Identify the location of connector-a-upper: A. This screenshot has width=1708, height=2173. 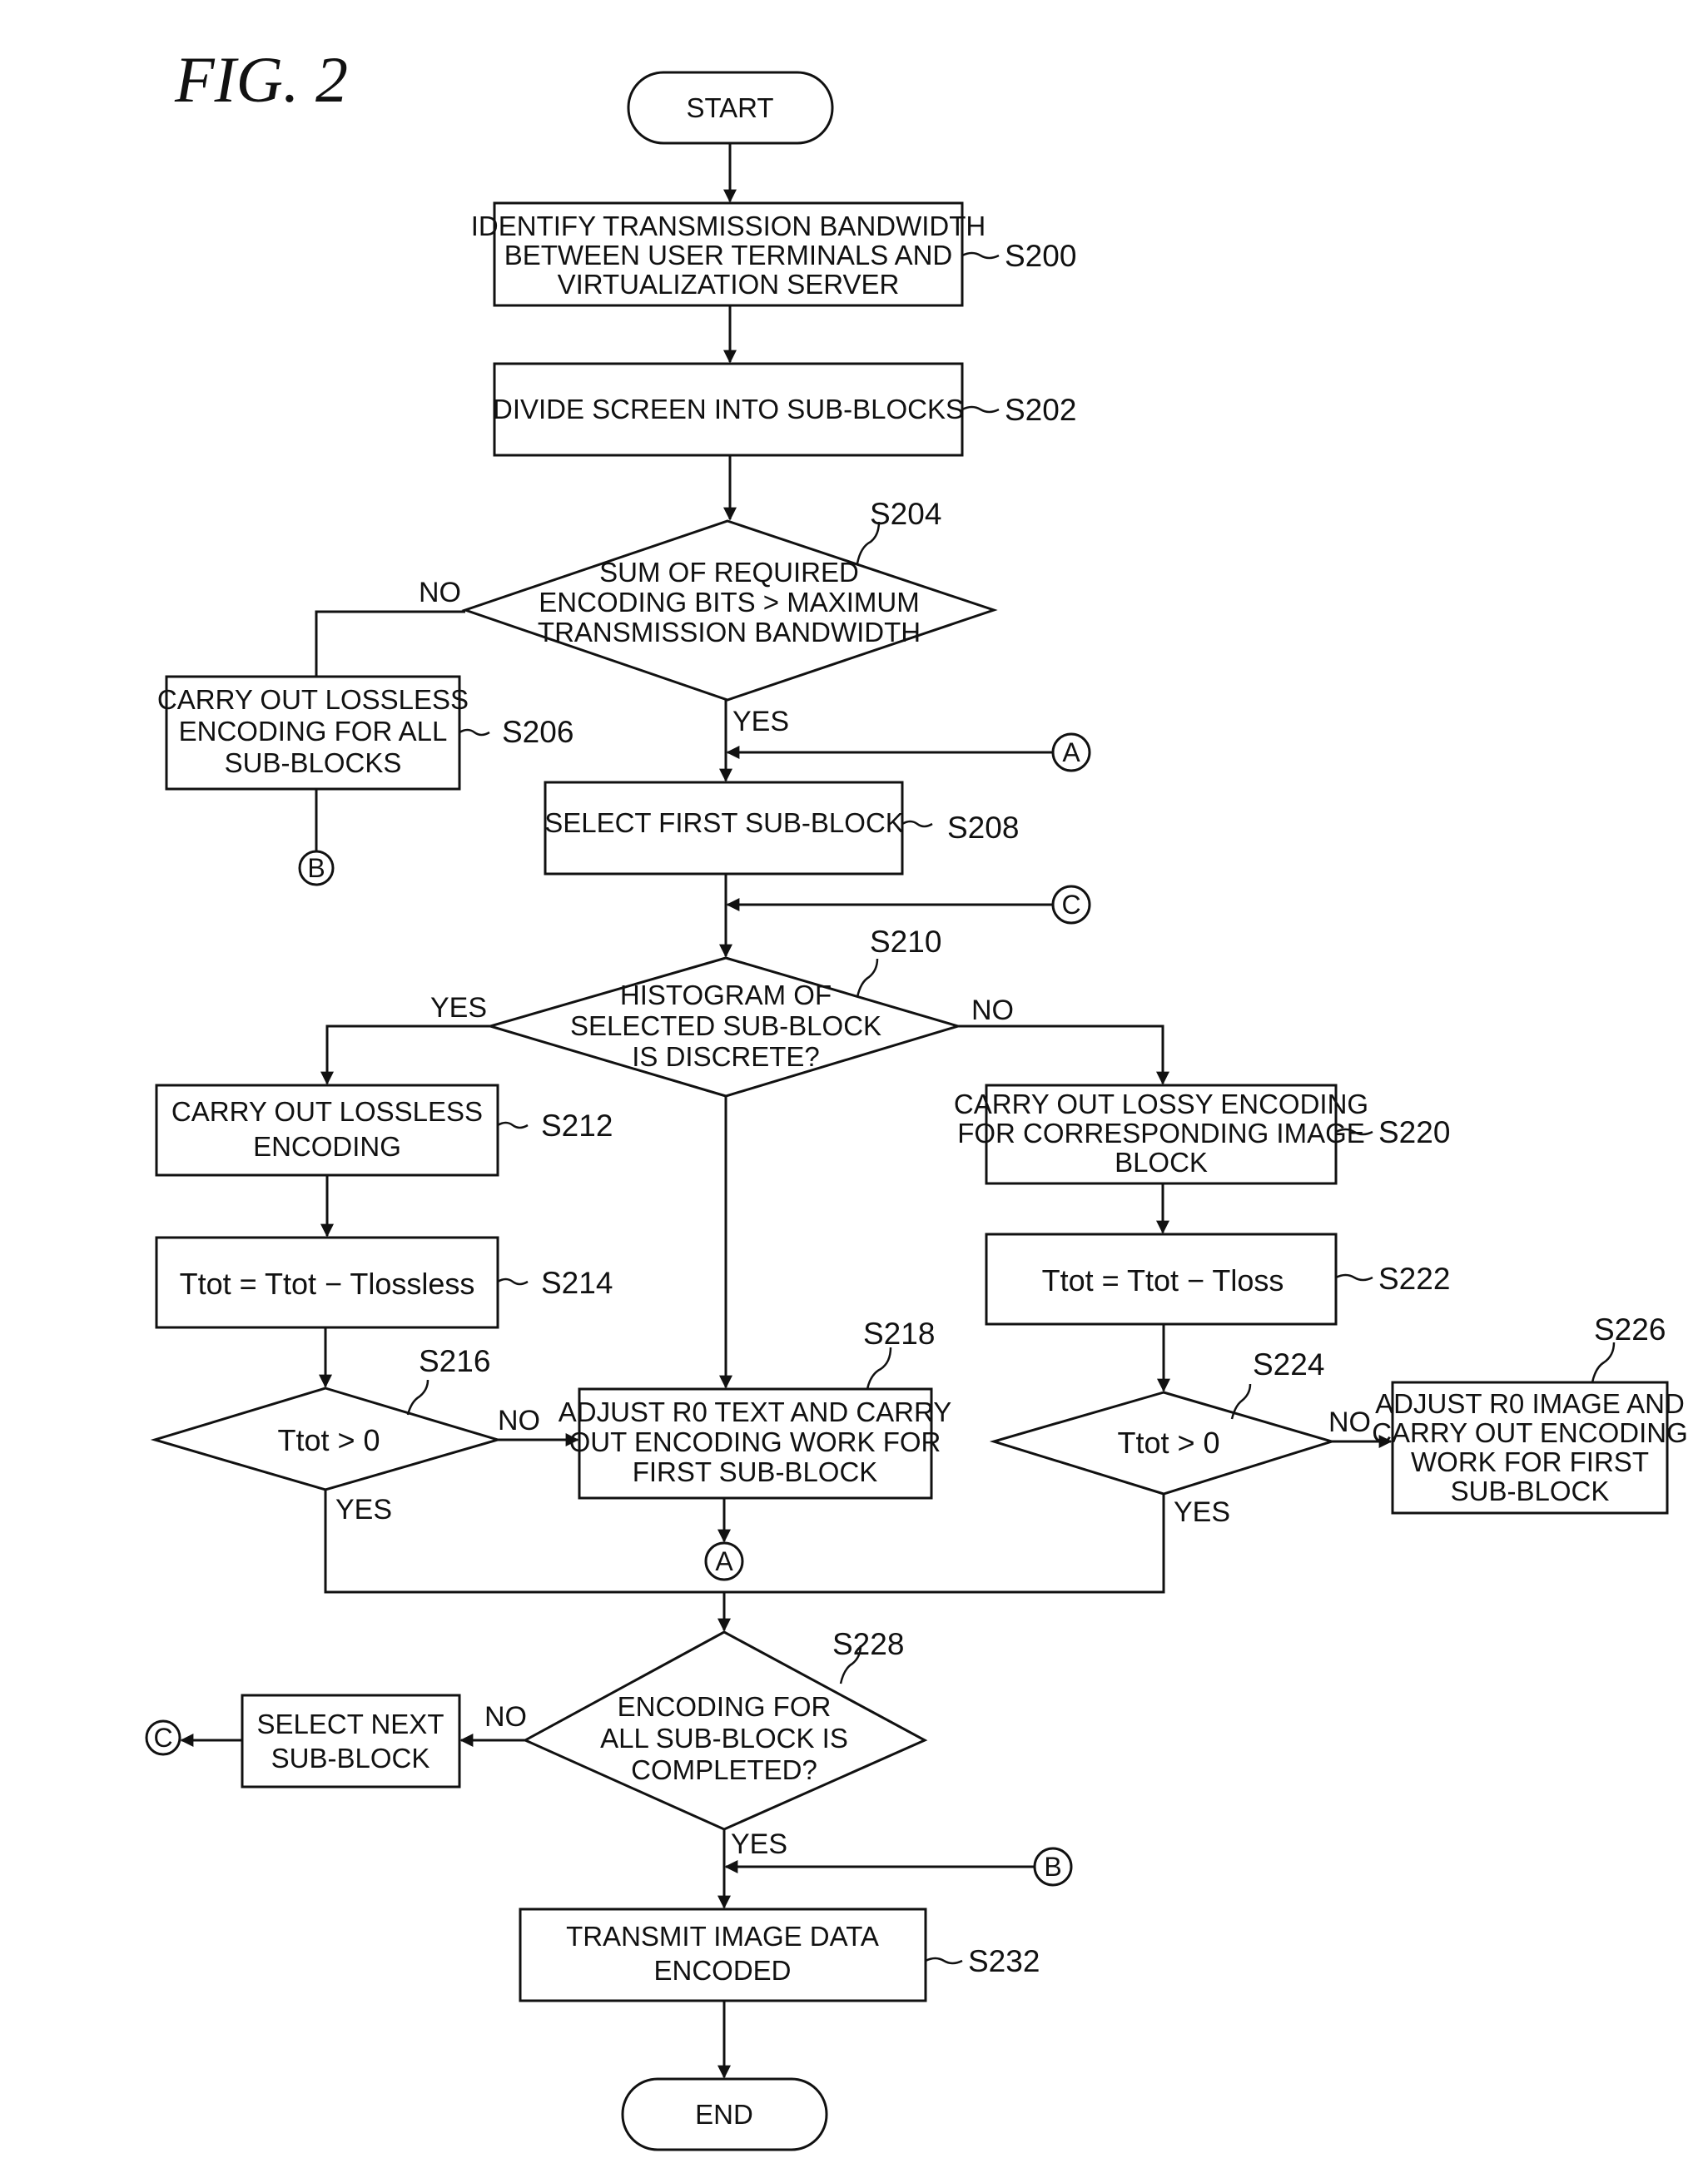
(1071, 752).